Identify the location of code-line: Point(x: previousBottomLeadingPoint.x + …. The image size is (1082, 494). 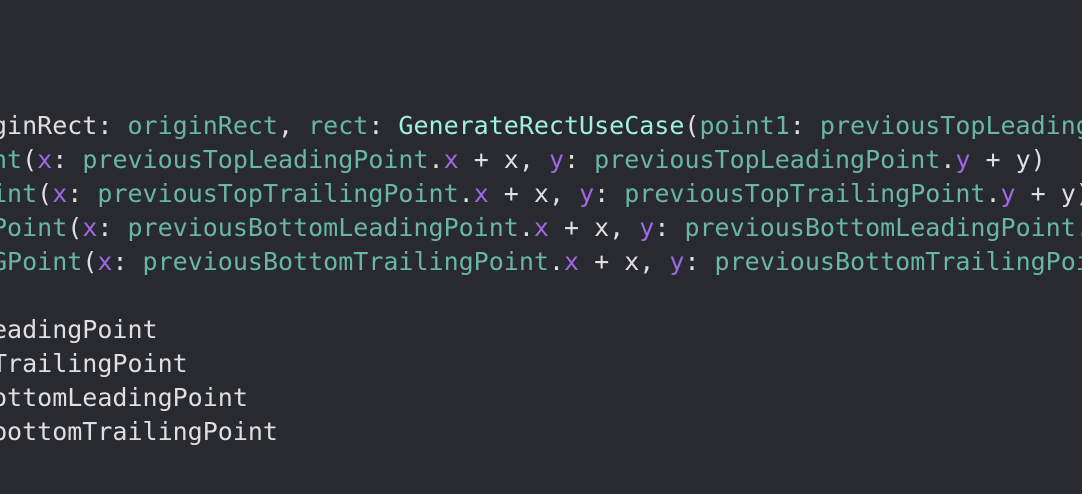
(541, 228).